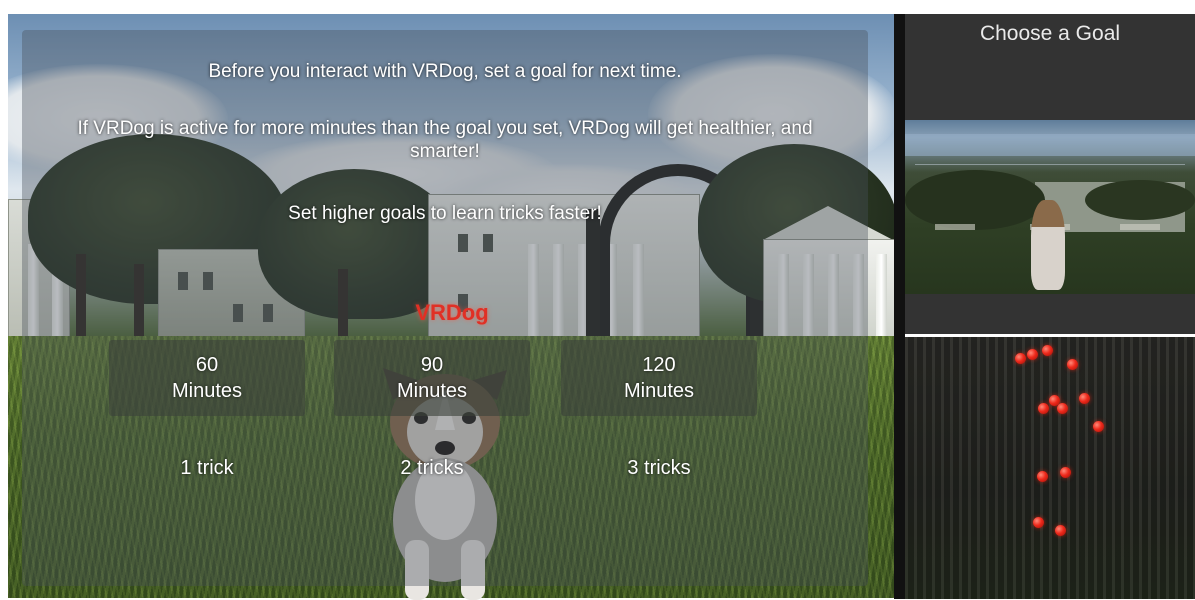 The width and height of the screenshot is (1195, 600). What do you see at coordinates (659, 378) in the screenshot?
I see `goal-120-minutes-button: 120 Minutes` at bounding box center [659, 378].